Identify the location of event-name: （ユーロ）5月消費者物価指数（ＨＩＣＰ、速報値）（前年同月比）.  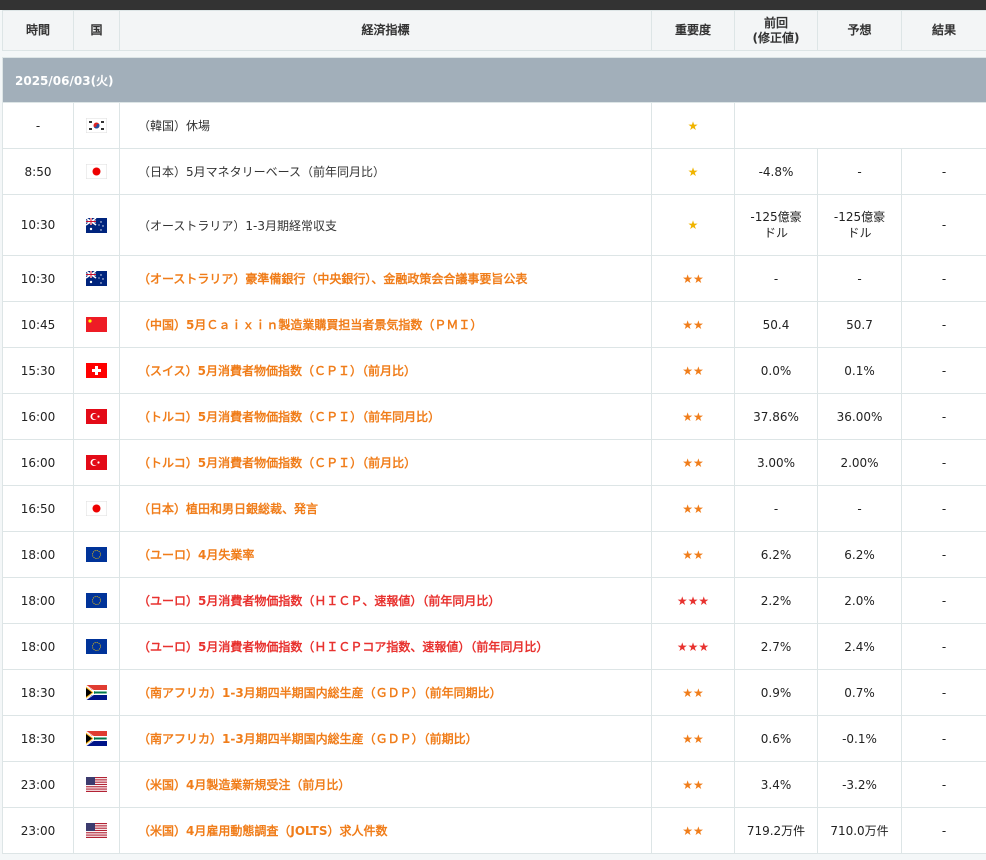
(385, 600).